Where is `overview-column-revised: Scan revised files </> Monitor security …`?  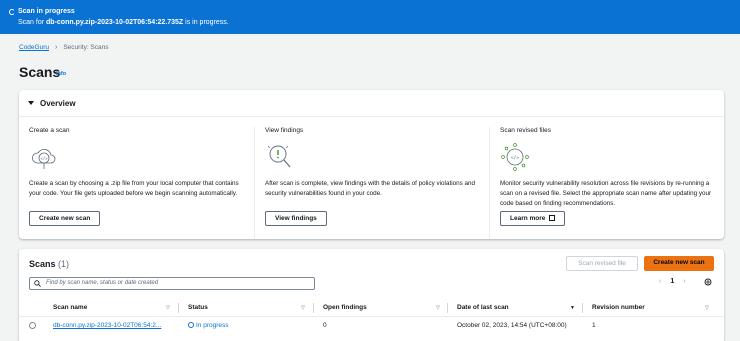
overview-column-revised: Scan revised files </> Monitor security … is located at coordinates (606, 183).